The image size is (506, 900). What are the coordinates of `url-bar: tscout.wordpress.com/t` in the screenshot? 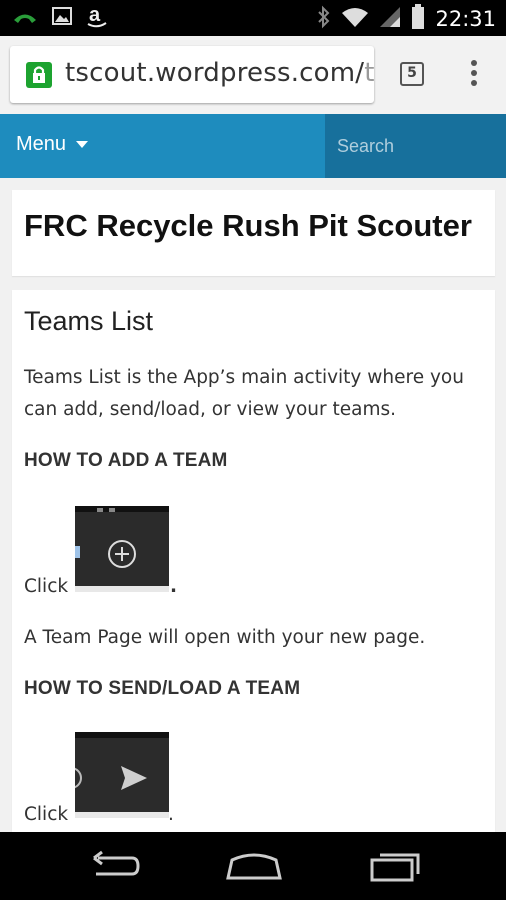 It's located at (192, 74).